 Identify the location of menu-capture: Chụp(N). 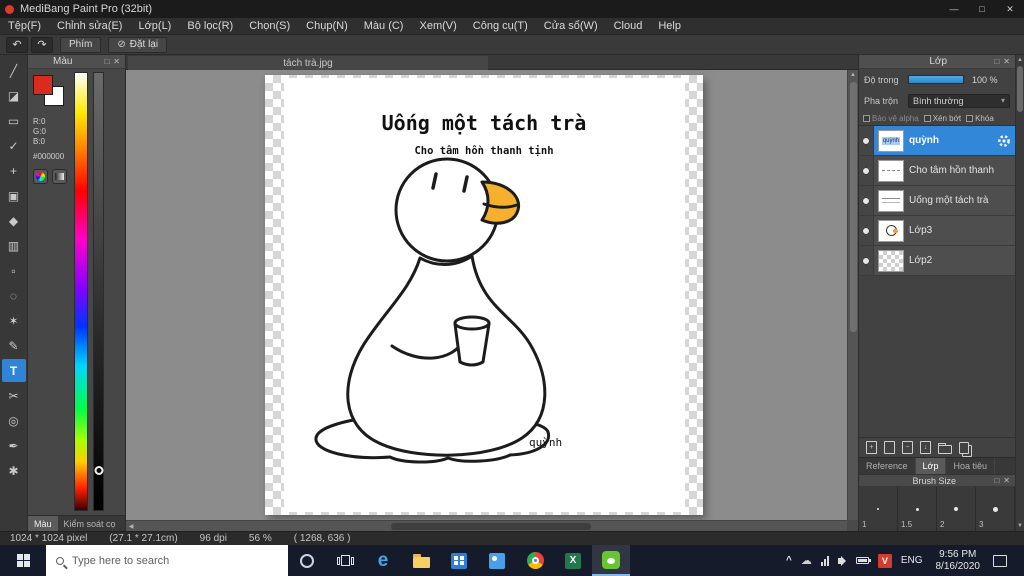
(327, 26).